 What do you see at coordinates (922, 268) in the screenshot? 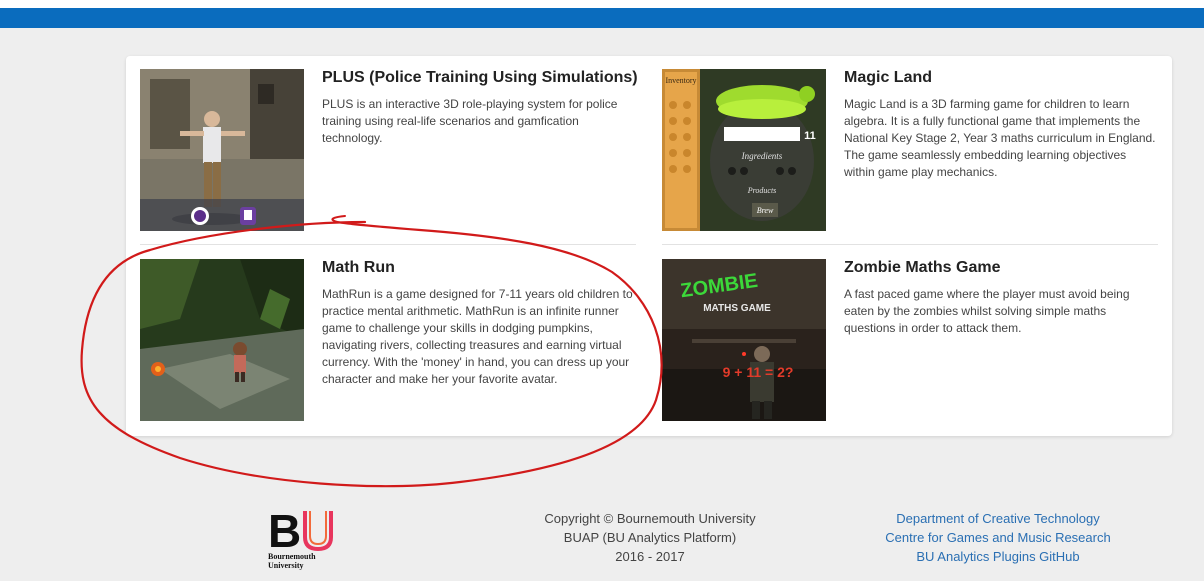
I see `project-title: Zombie Maths Game` at bounding box center [922, 268].